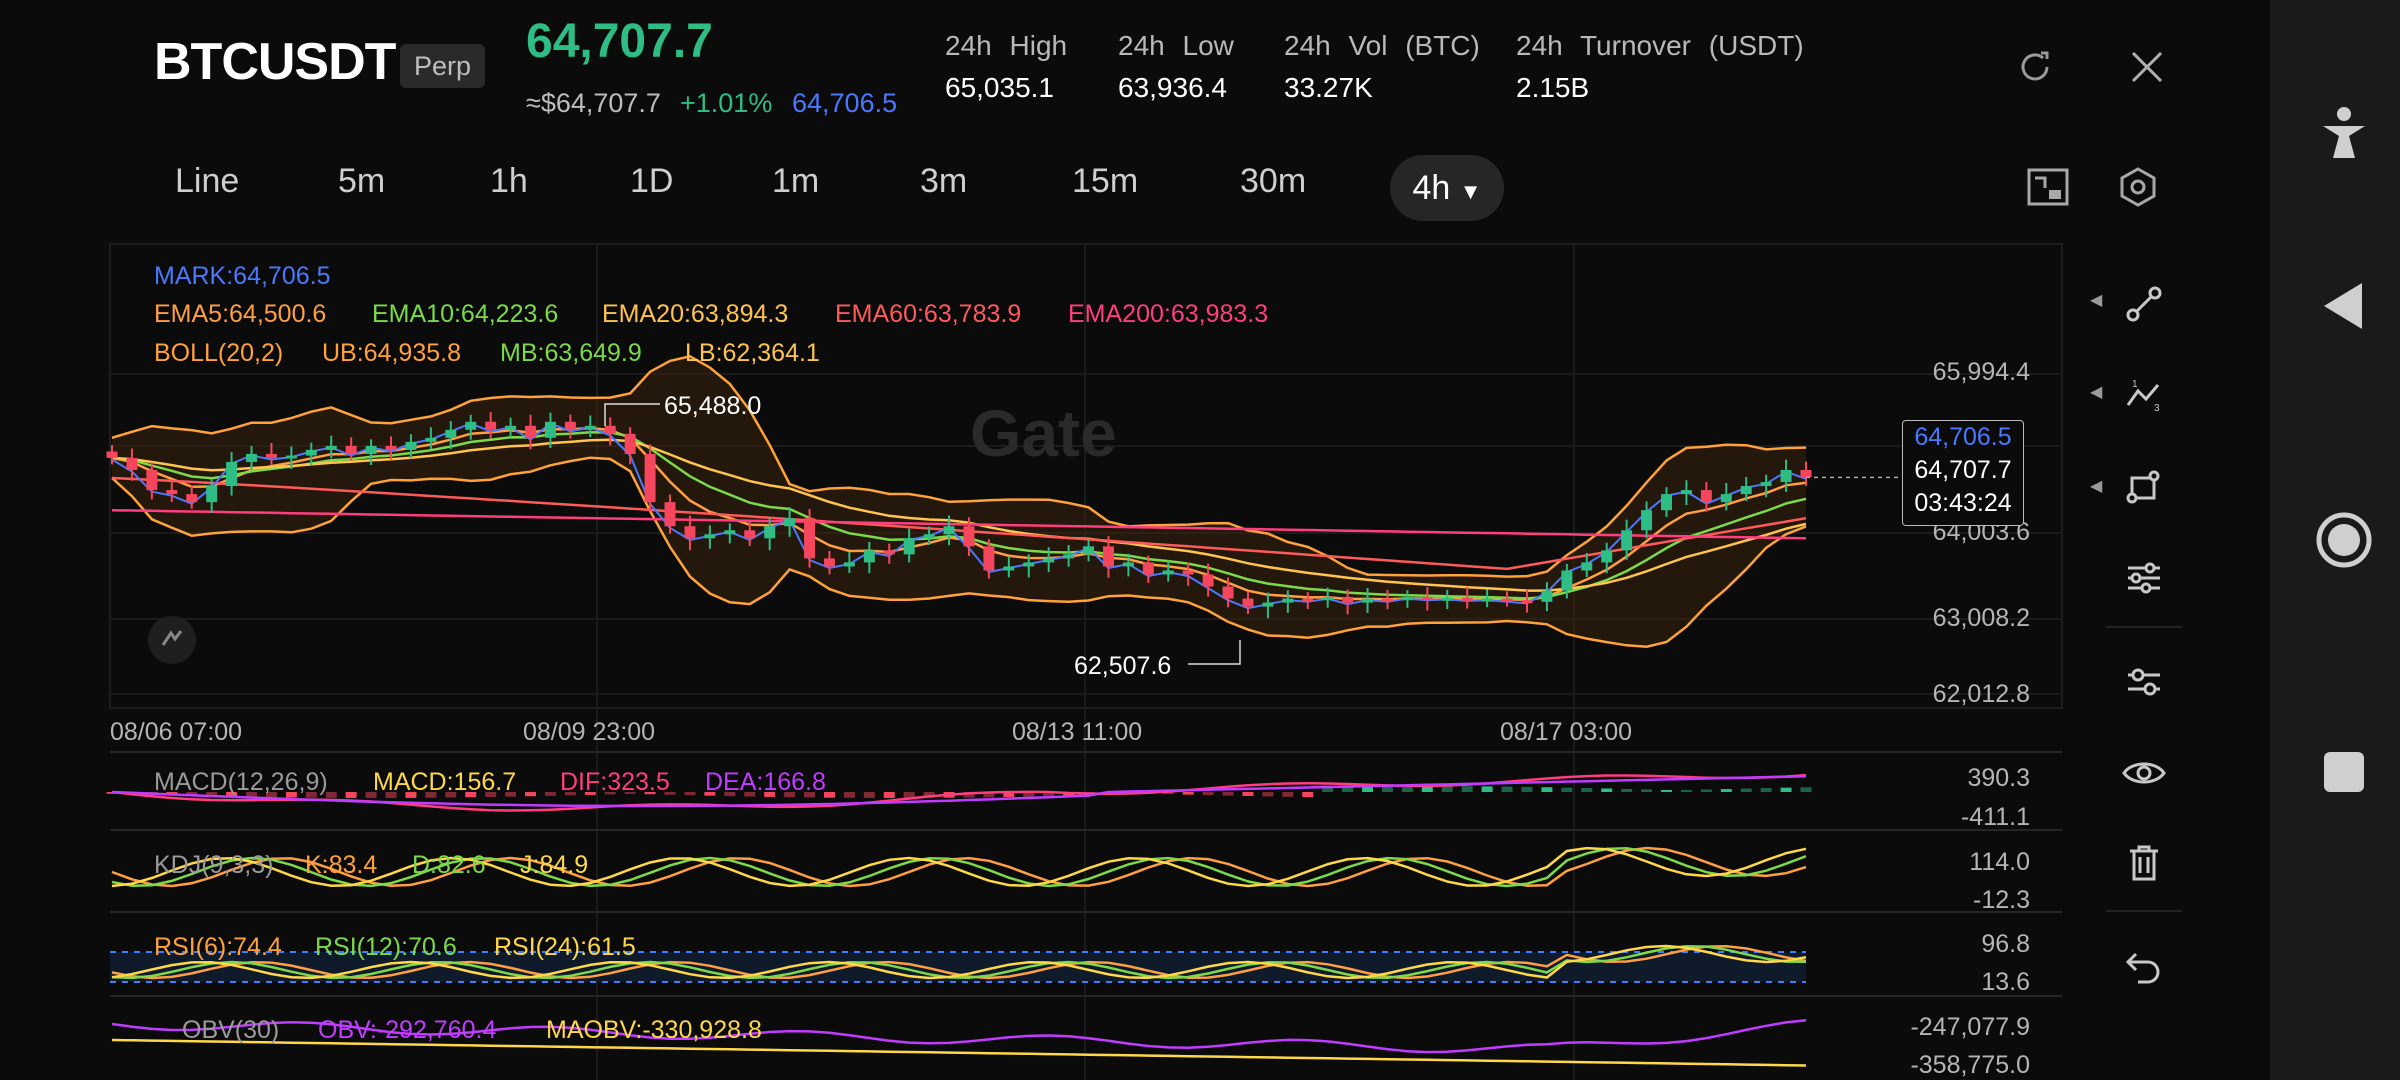 This screenshot has width=2400, height=1080. Describe the element at coordinates (571, 353) in the screenshot. I see `legend-boll-mb: MB:63,649.9` at that location.